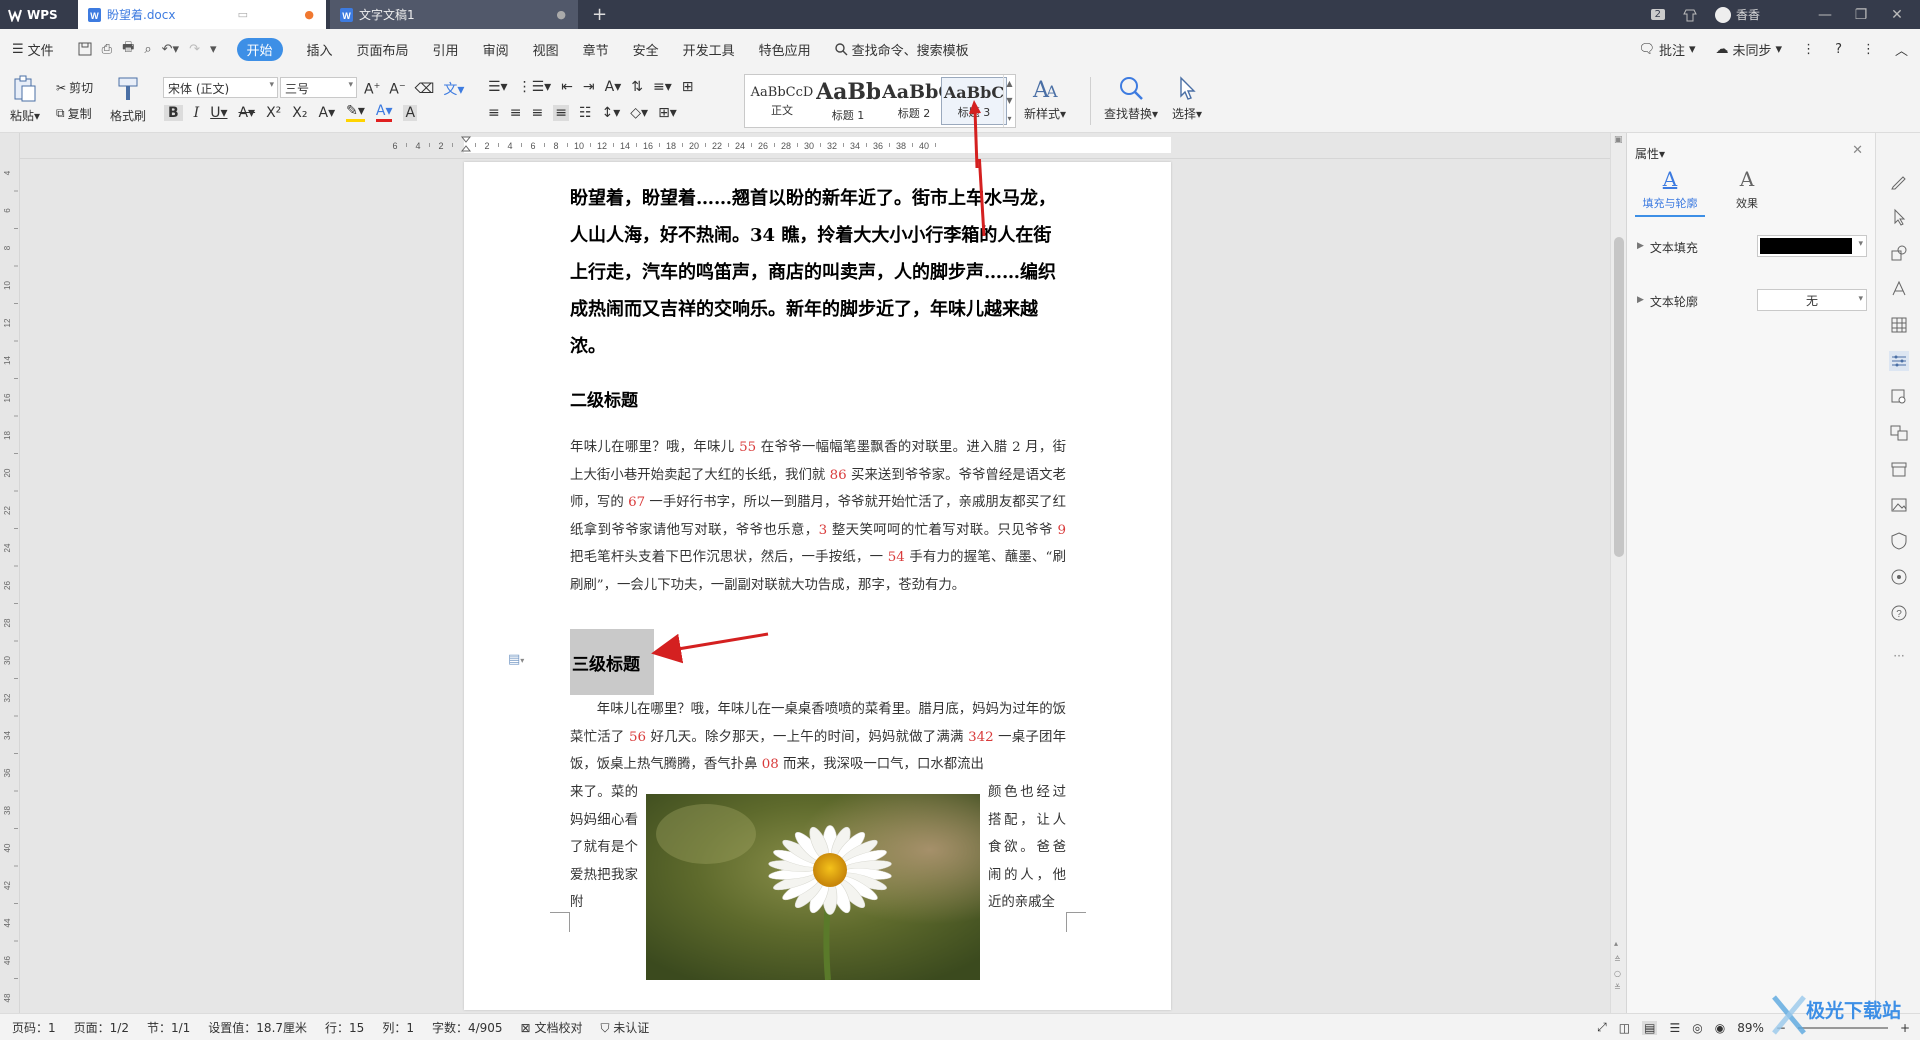 This screenshot has width=1920, height=1040. Describe the element at coordinates (1812, 246) in the screenshot. I see `text-fill-color-picker: ▾` at that location.